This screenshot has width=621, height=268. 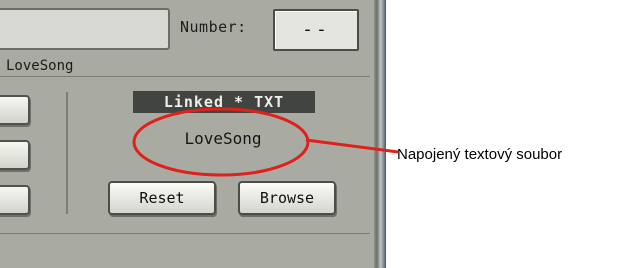 I want to click on highlight-ellipse, so click(x=221, y=142).